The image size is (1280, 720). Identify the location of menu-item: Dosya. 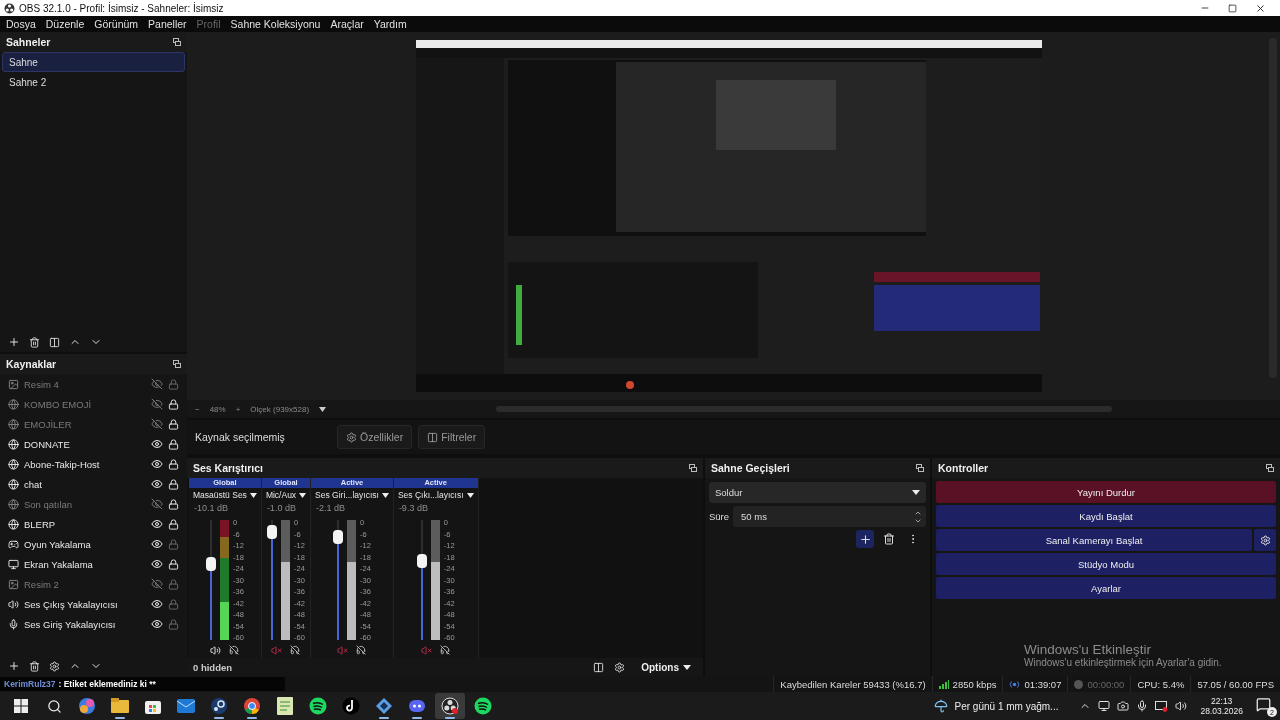
(21, 24).